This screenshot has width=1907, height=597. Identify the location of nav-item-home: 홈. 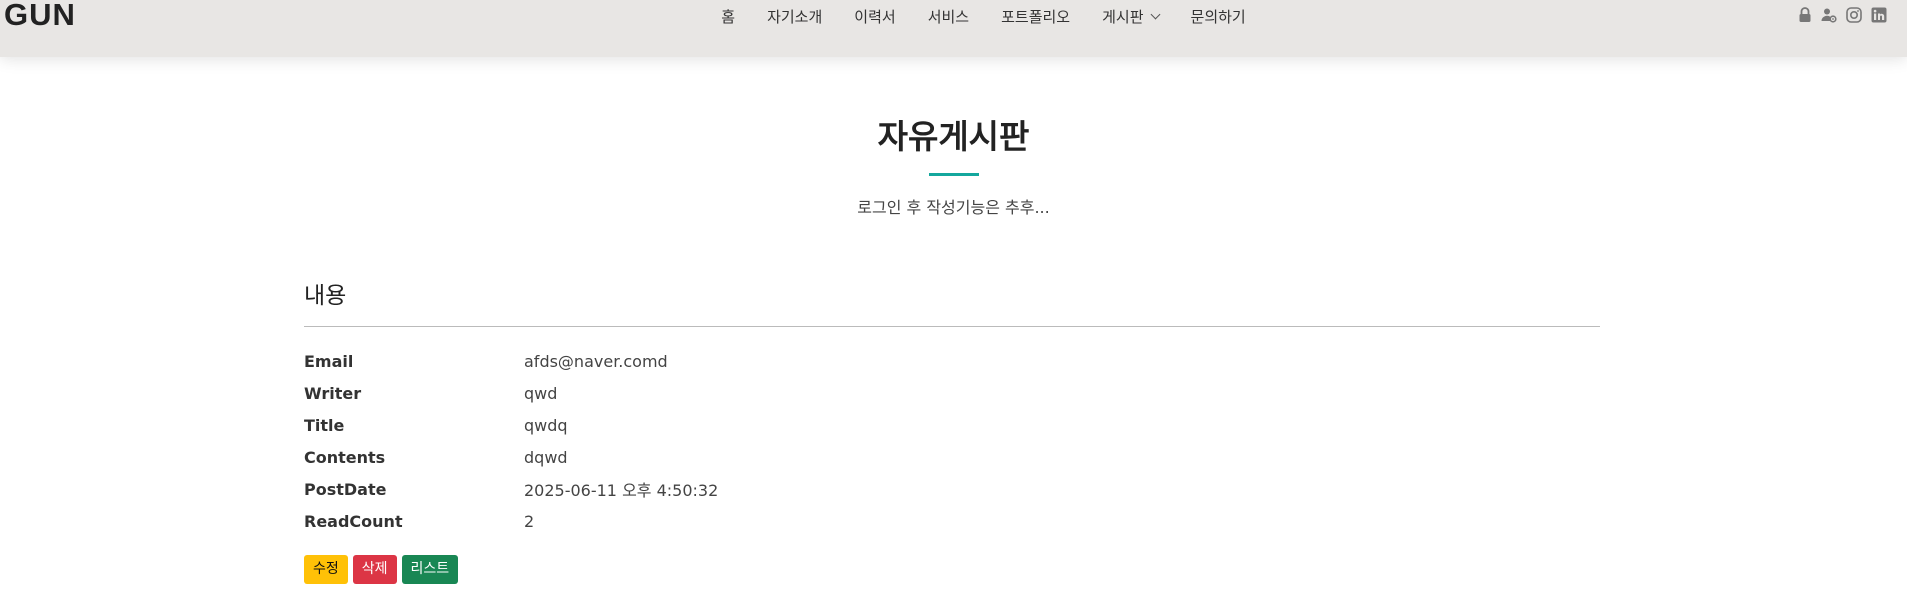
(728, 16).